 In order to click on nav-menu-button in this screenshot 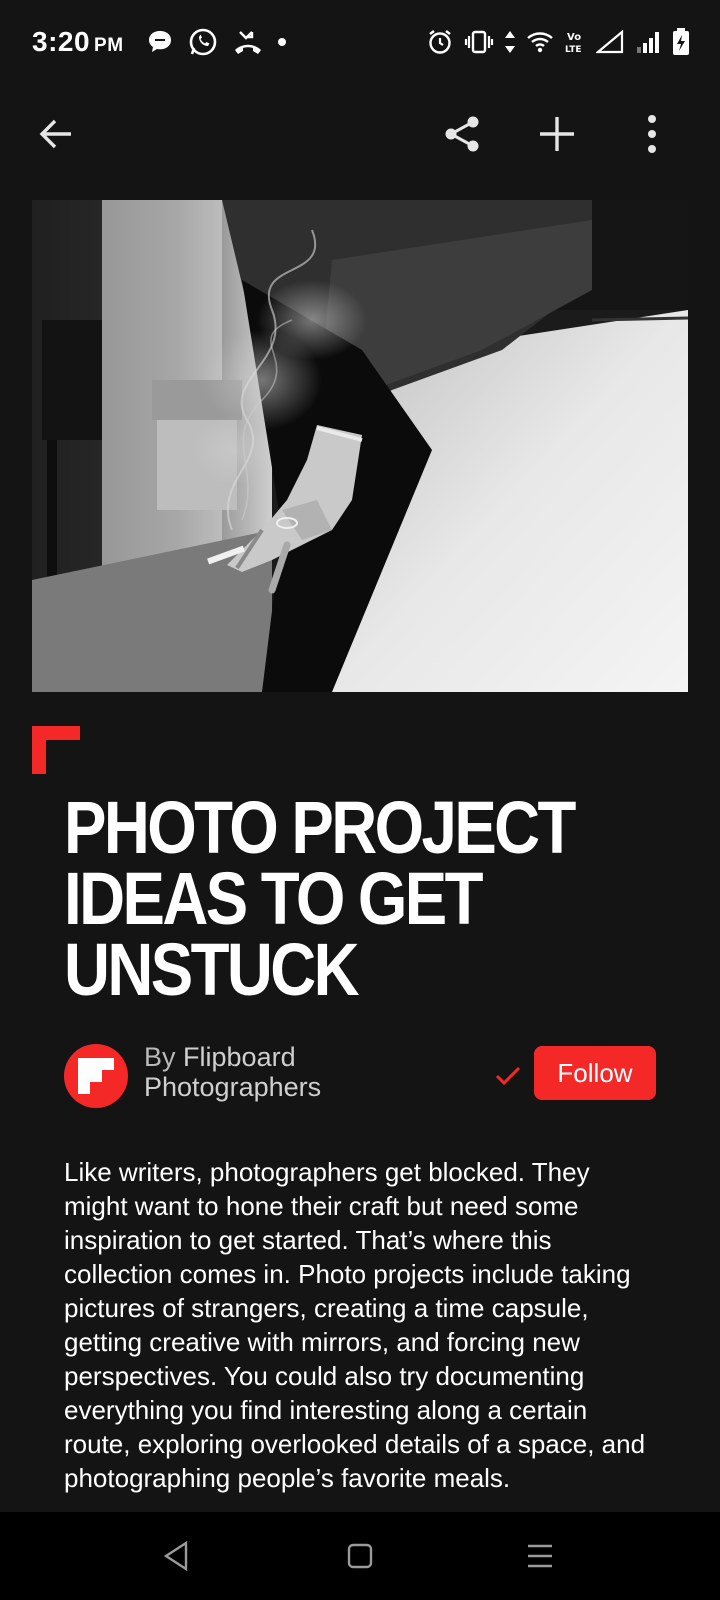, I will do `click(540, 1556)`.